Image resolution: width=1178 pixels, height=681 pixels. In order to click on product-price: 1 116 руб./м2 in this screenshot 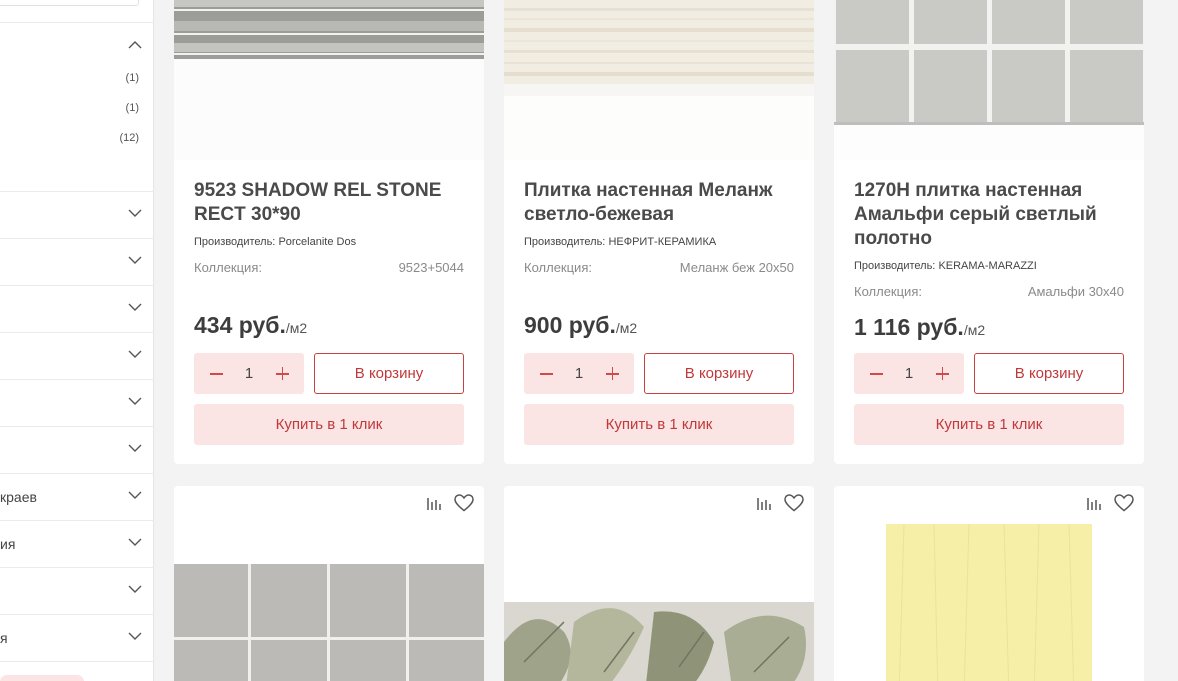, I will do `click(919, 327)`.